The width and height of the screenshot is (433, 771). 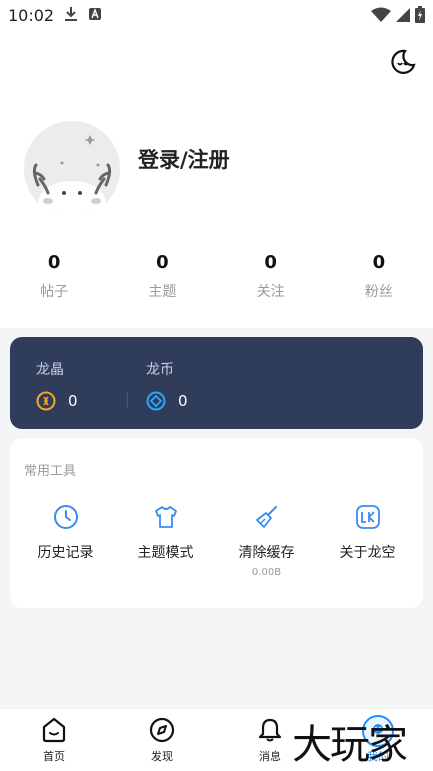 What do you see at coordinates (367, 517) in the screenshot?
I see `lk-logo-icon` at bounding box center [367, 517].